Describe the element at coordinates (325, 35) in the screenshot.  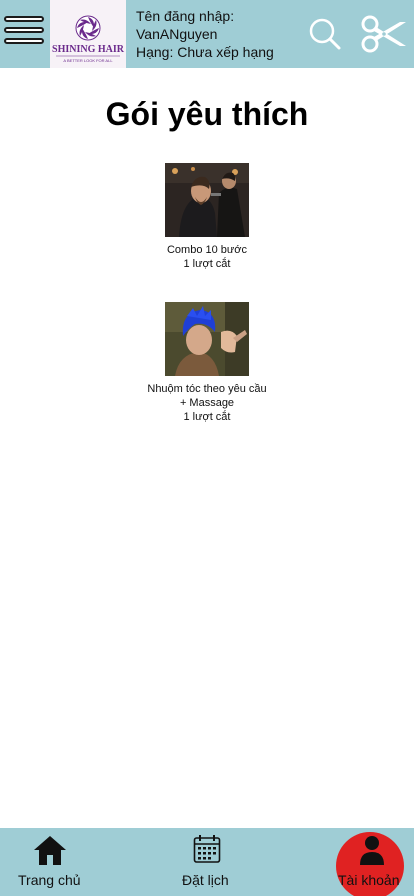
I see `search-icon` at that location.